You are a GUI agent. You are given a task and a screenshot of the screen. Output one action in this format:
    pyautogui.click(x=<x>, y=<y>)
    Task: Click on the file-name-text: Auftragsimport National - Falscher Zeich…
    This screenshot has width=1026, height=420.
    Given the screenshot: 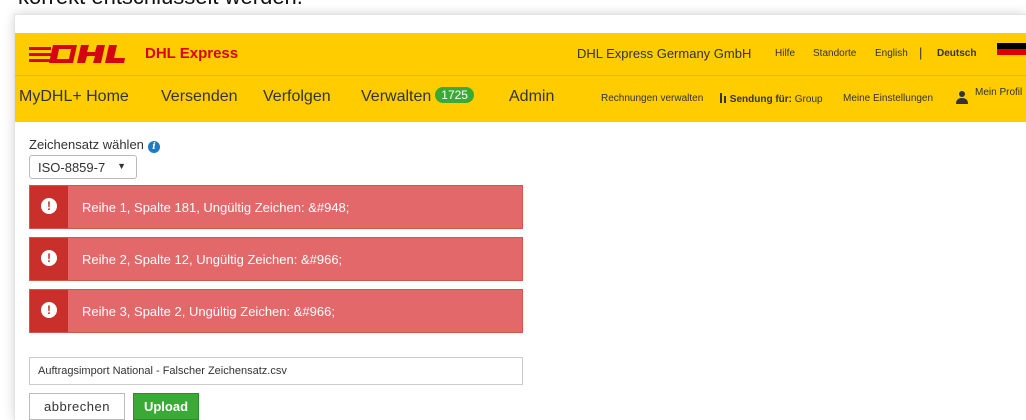 What is the action you would take?
    pyautogui.click(x=162, y=371)
    